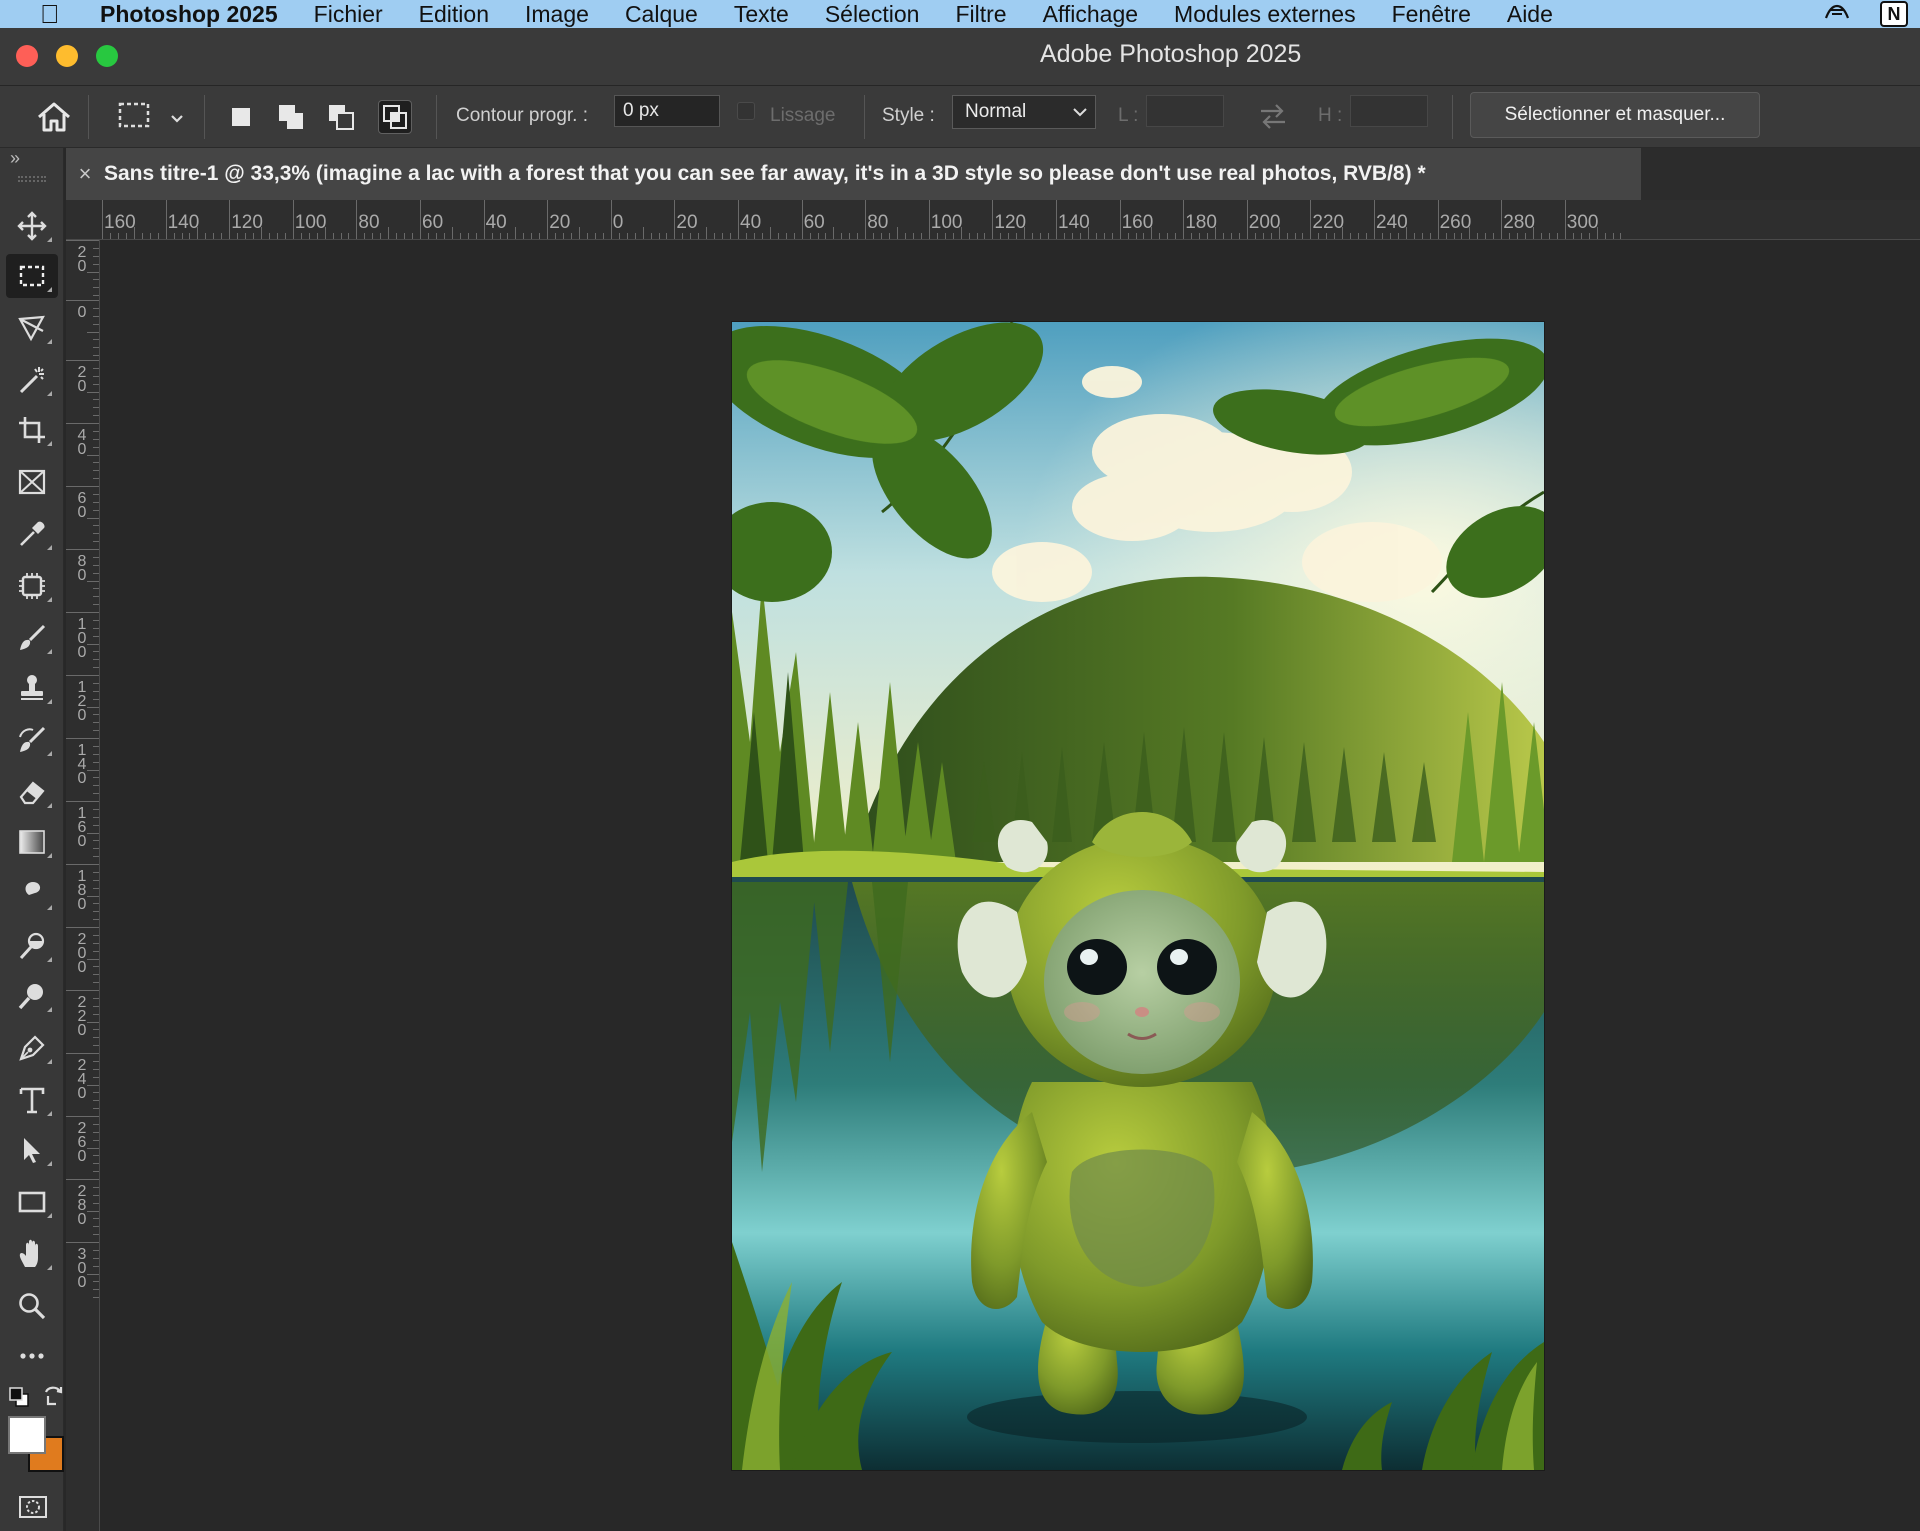 Image resolution: width=1920 pixels, height=1531 pixels. Describe the element at coordinates (241, 117) in the screenshot. I see `new-selection-button` at that location.